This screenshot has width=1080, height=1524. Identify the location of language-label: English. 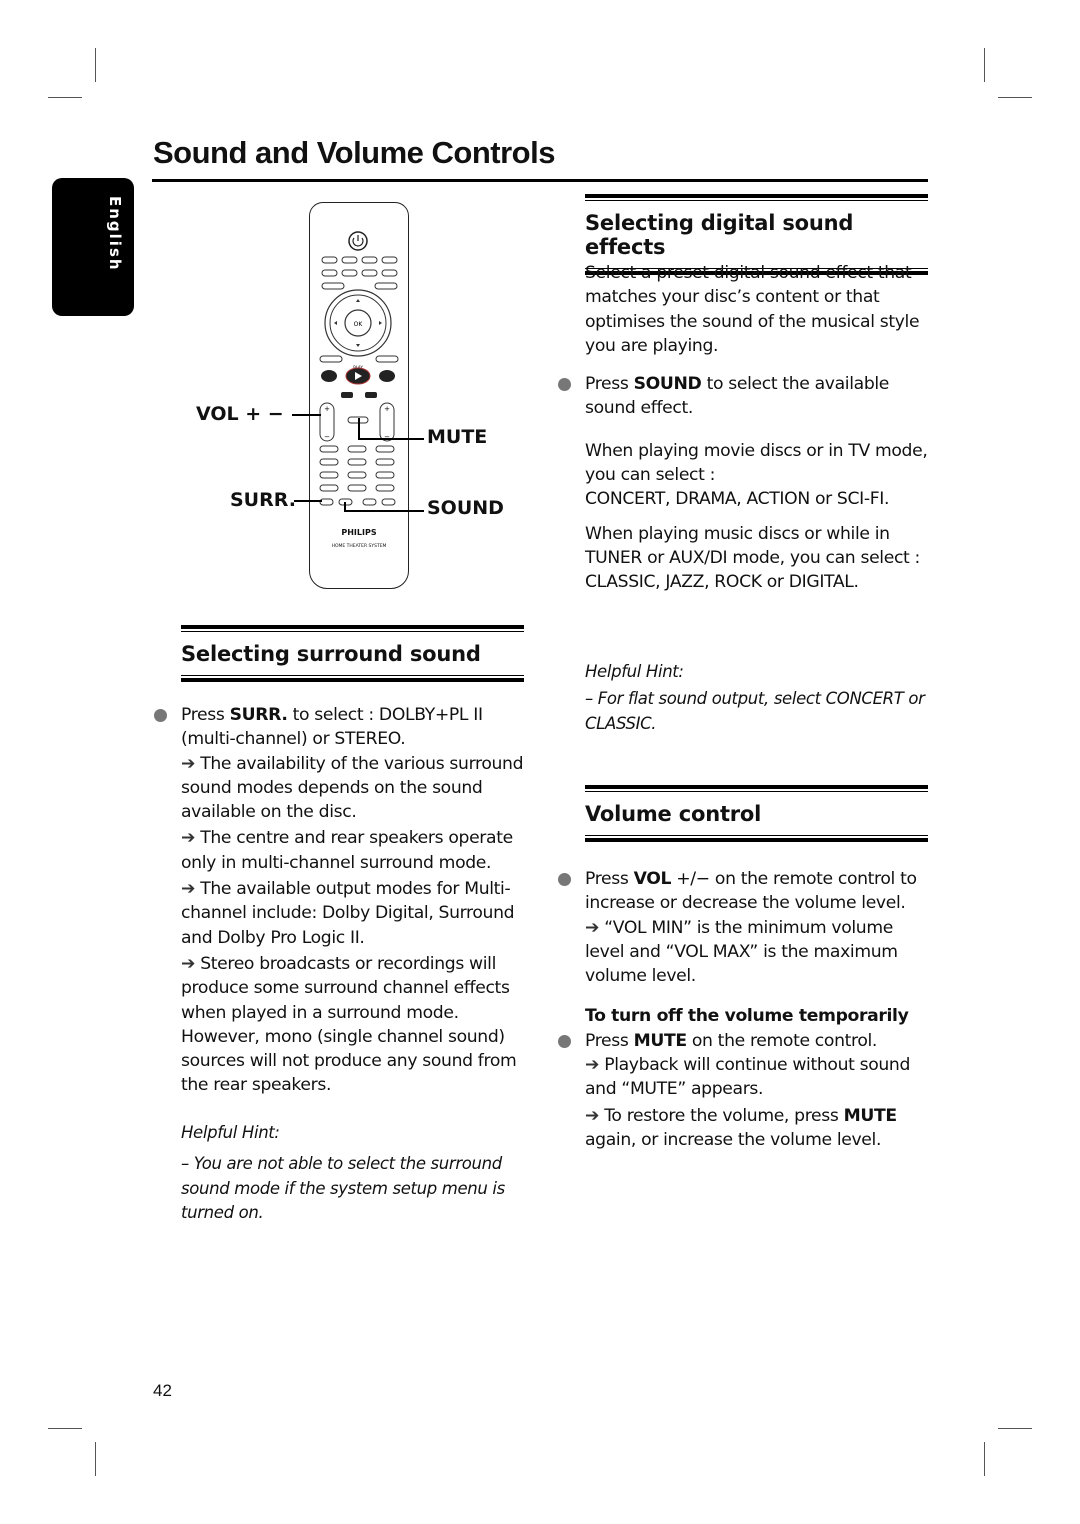
(115, 234).